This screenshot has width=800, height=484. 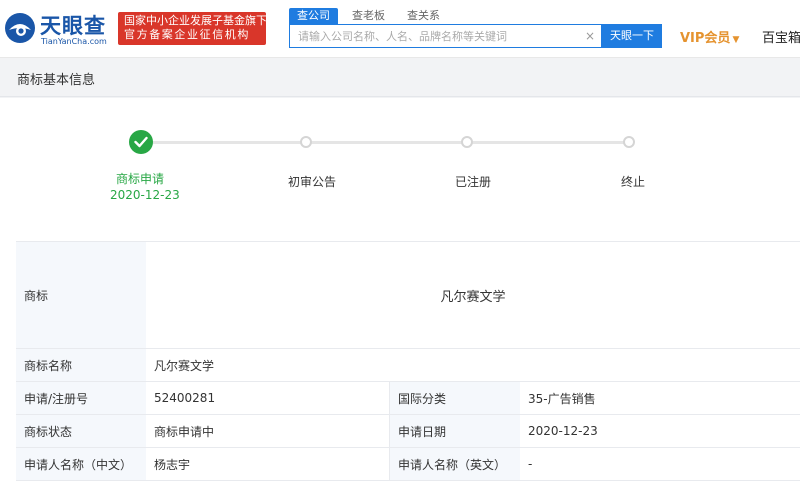 I want to click on apply-date-value: 2020-12-23, so click(x=660, y=431).